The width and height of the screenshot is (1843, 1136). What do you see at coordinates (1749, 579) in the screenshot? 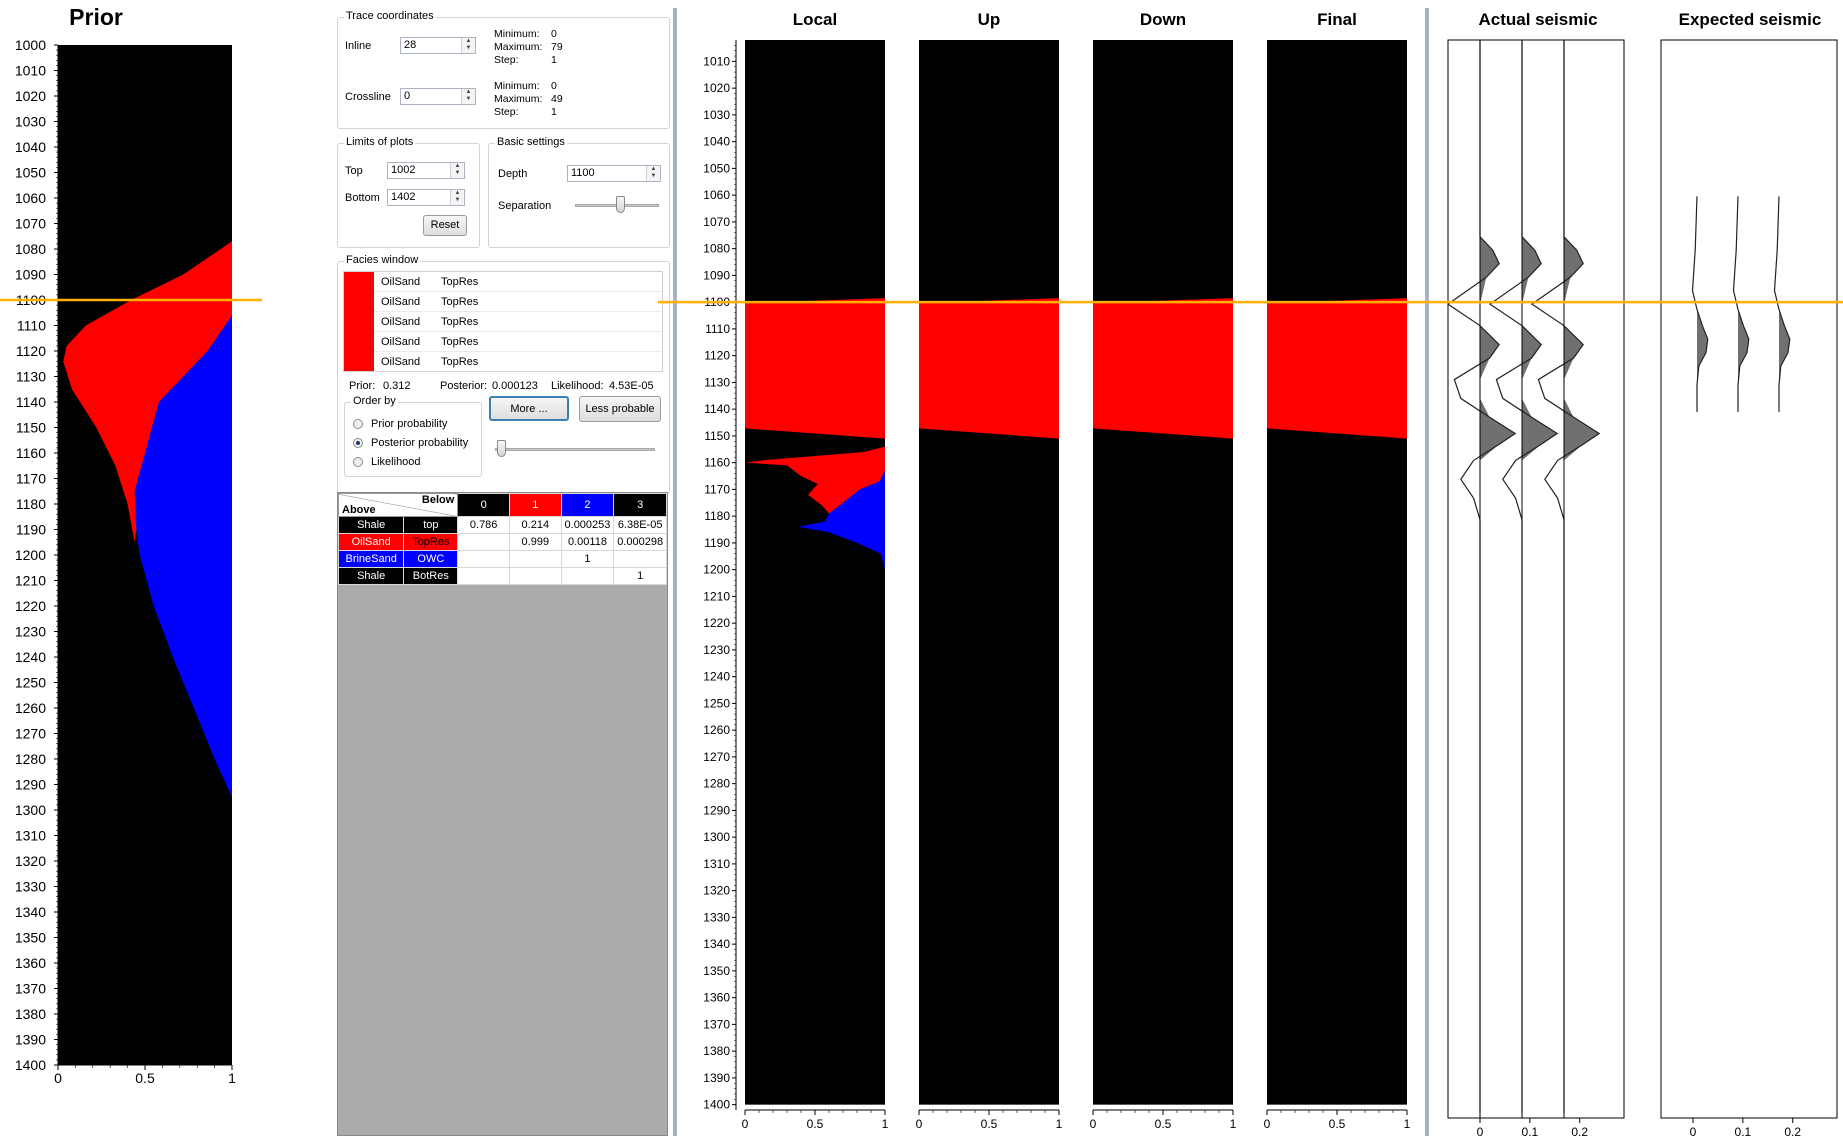
I see `expected-seismic-frame` at bounding box center [1749, 579].